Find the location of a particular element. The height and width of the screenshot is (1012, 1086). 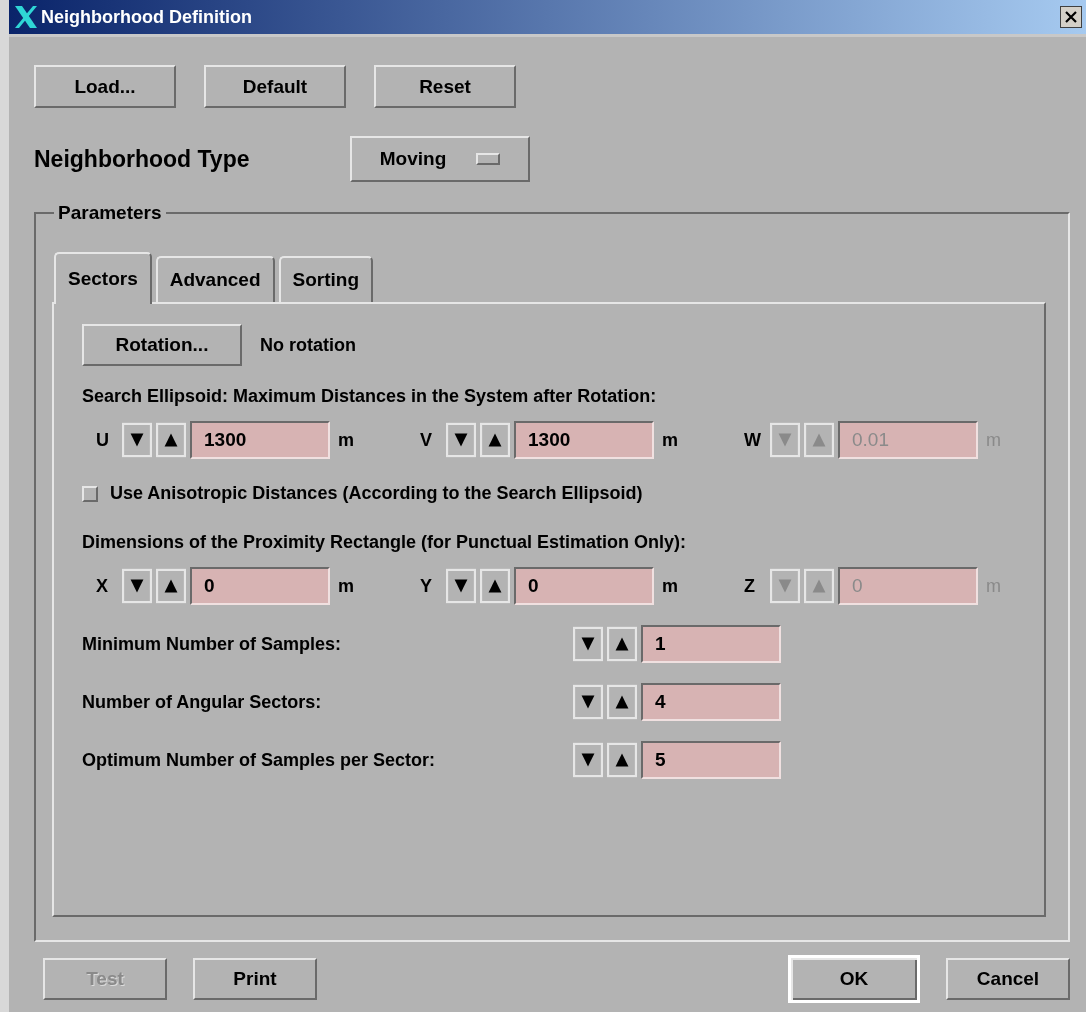

neighborhood-type-dropdown: Moving is located at coordinates (440, 159).